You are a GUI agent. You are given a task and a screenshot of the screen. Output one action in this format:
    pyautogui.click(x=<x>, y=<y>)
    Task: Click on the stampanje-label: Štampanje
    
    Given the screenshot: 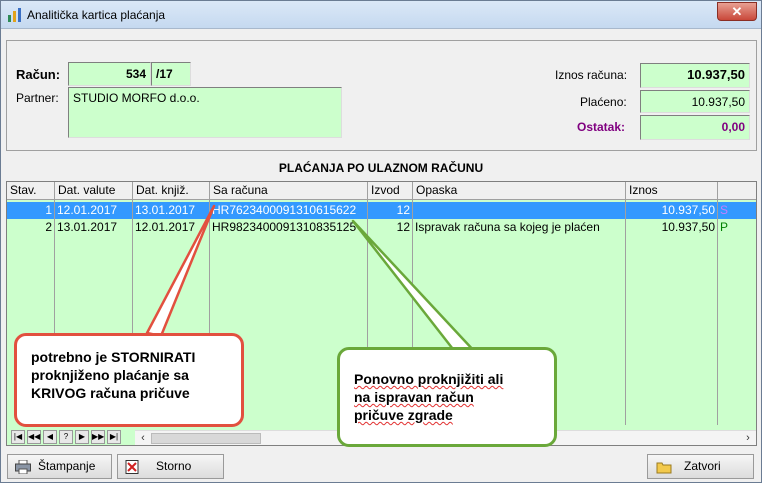 What is the action you would take?
    pyautogui.click(x=67, y=466)
    